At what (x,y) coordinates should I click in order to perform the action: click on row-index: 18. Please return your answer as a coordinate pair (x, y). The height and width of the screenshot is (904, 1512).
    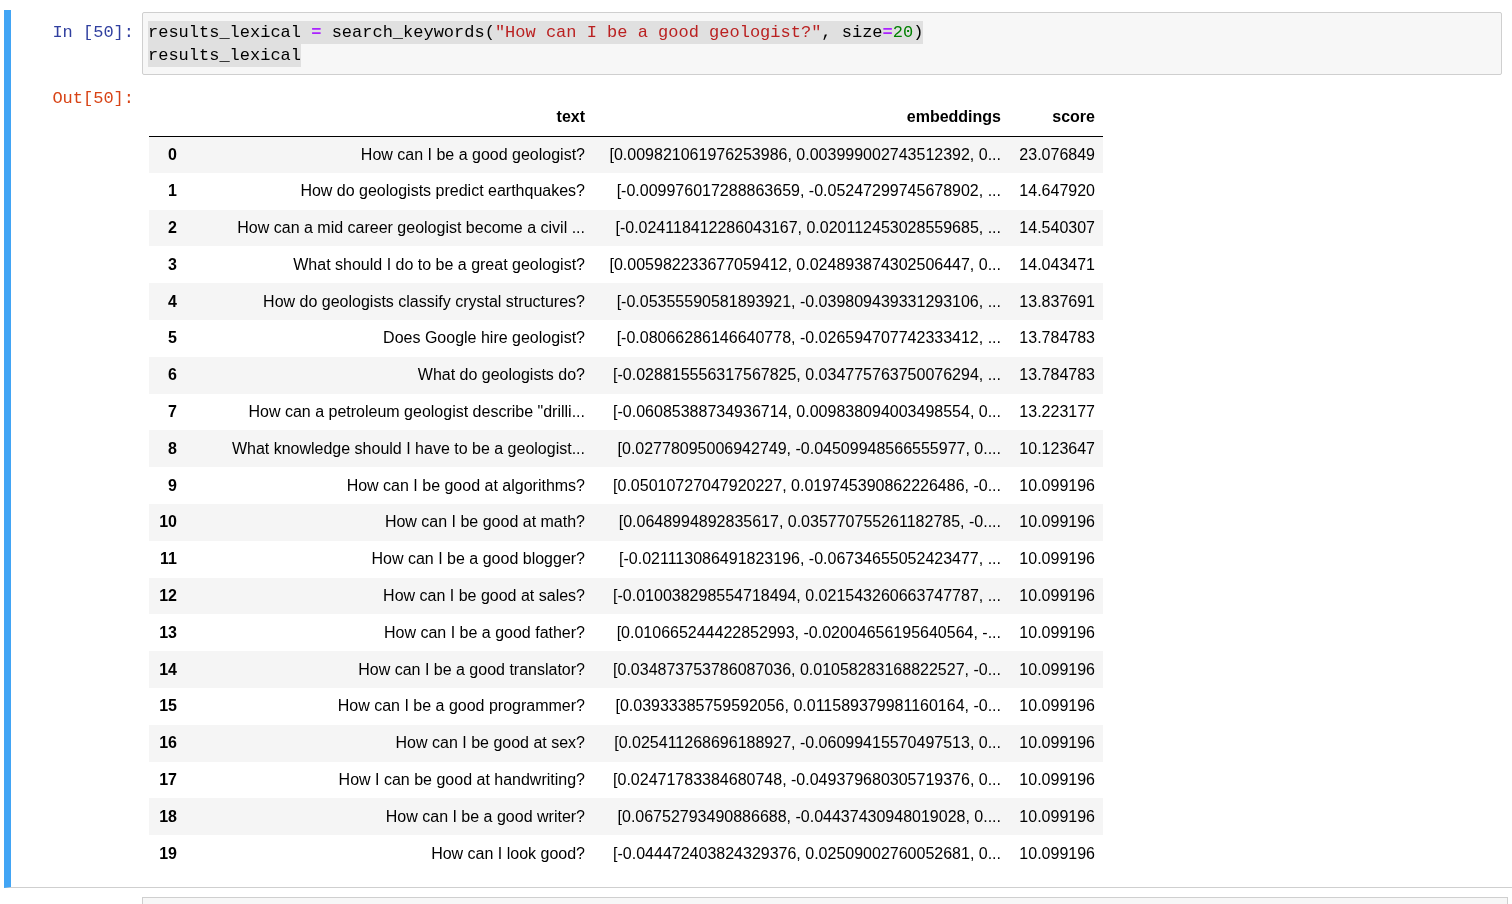
    Looking at the image, I should click on (167, 817).